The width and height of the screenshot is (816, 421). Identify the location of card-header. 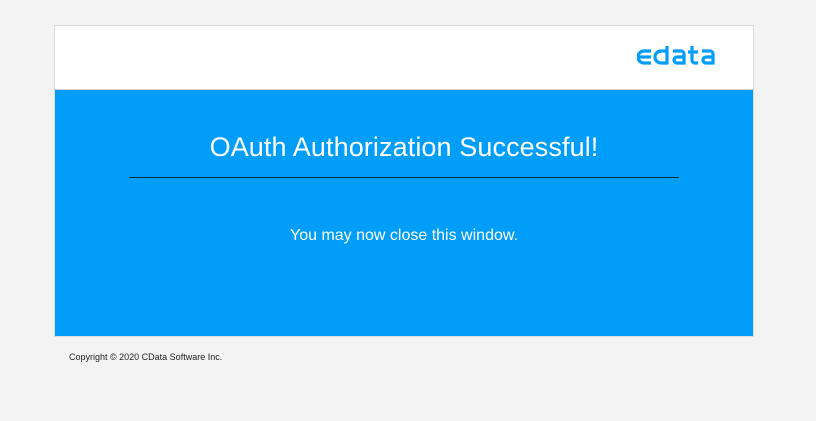
(404, 58).